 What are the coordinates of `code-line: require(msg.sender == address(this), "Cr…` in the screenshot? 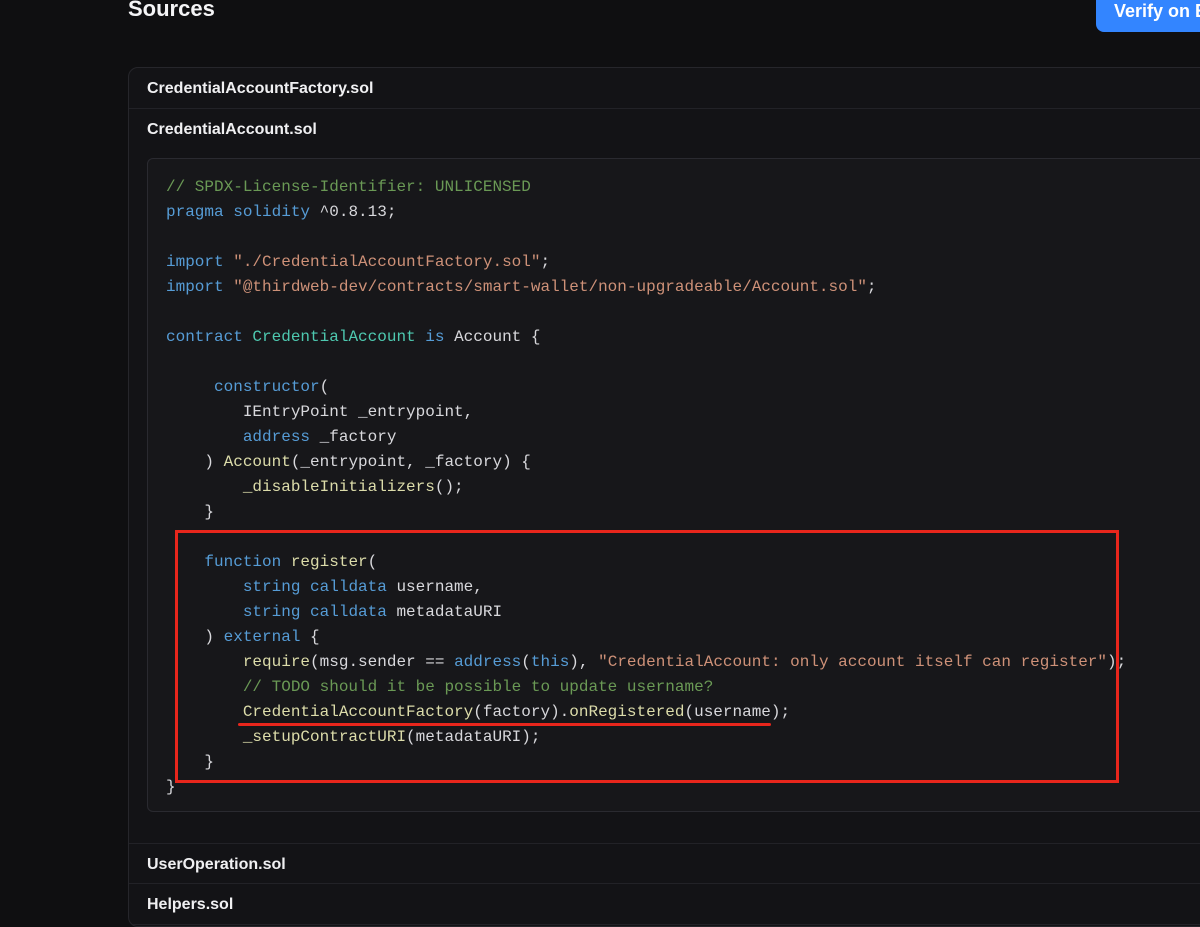 It's located at (646, 662).